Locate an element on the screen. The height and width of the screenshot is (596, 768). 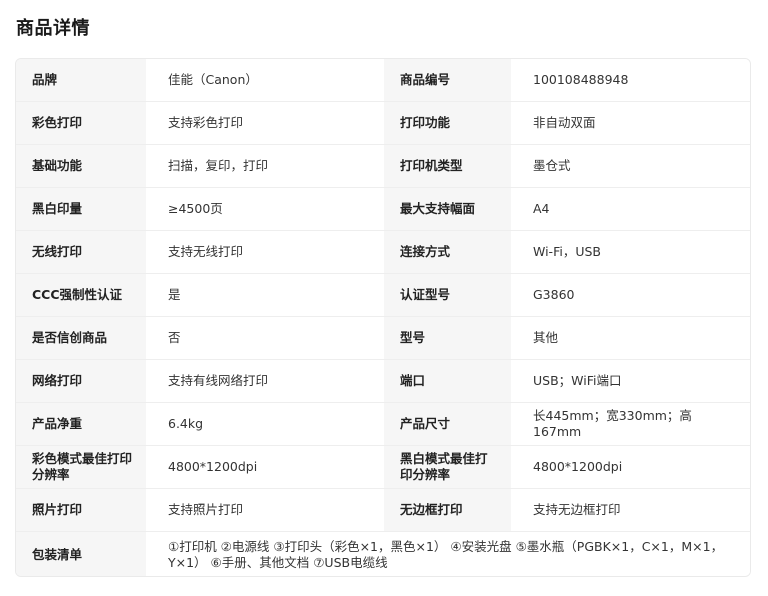
page-title: 商品详情 is located at coordinates (53, 28).